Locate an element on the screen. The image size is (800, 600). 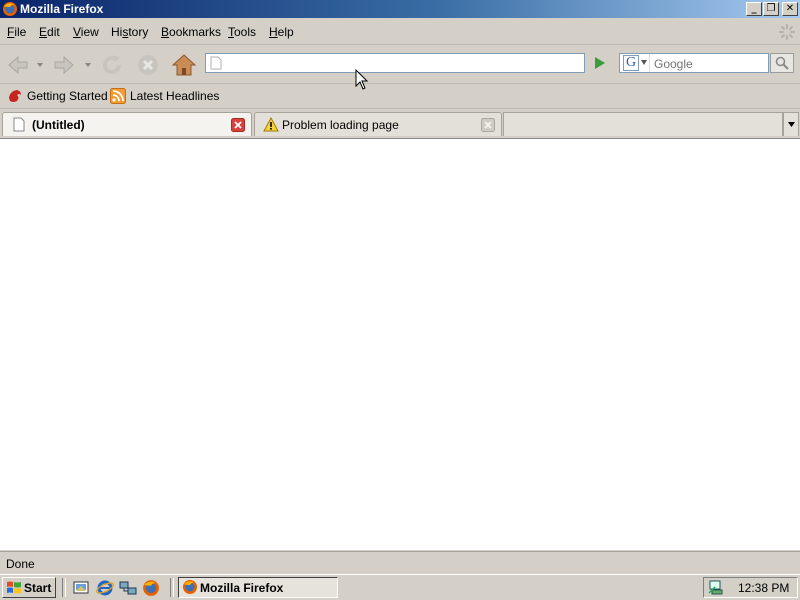
back-icon is located at coordinates (18, 65).